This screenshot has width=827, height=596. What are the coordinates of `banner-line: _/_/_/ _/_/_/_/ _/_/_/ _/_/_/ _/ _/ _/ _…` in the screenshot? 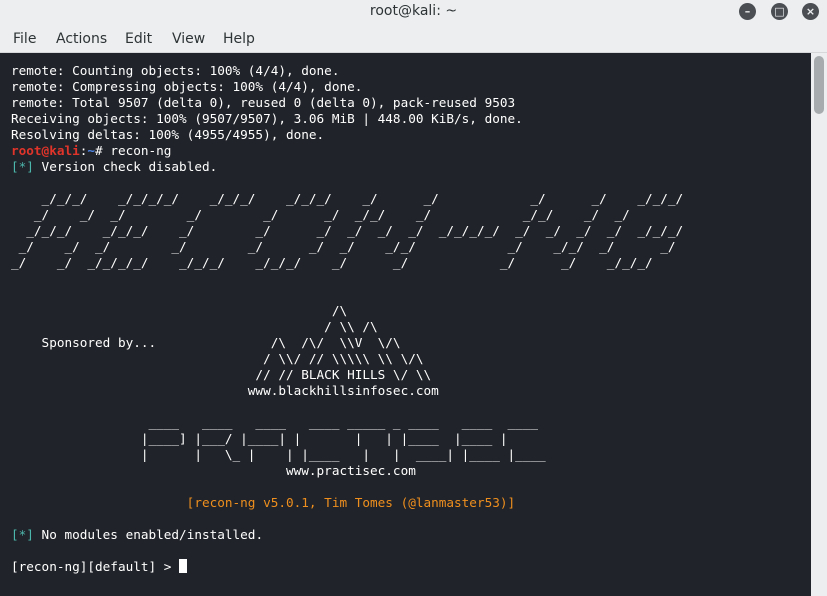 It's located at (347, 198).